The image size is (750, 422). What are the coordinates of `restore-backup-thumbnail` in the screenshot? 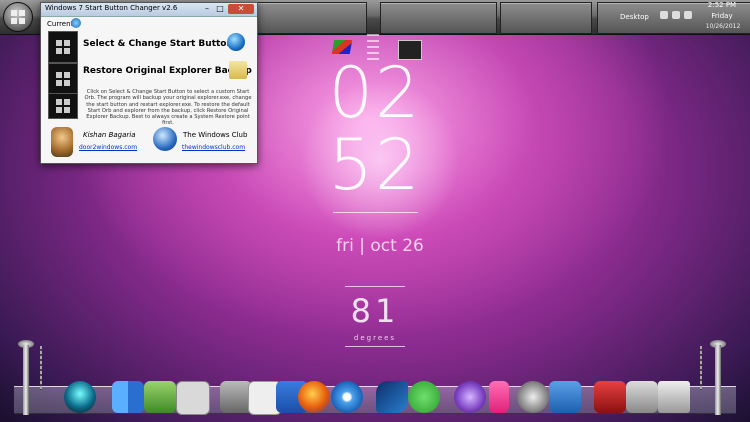 It's located at (63, 79).